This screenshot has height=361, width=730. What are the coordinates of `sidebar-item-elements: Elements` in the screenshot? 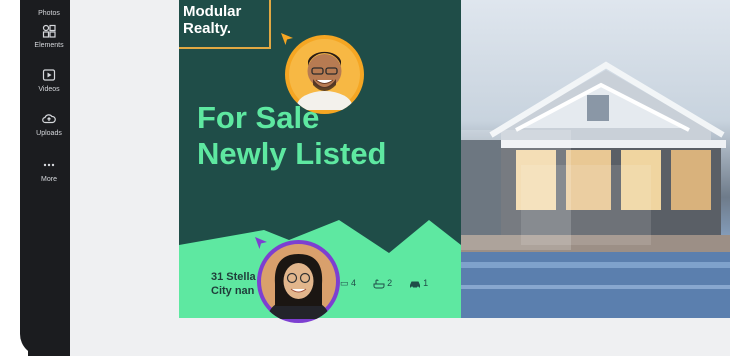 It's located at (49, 36).